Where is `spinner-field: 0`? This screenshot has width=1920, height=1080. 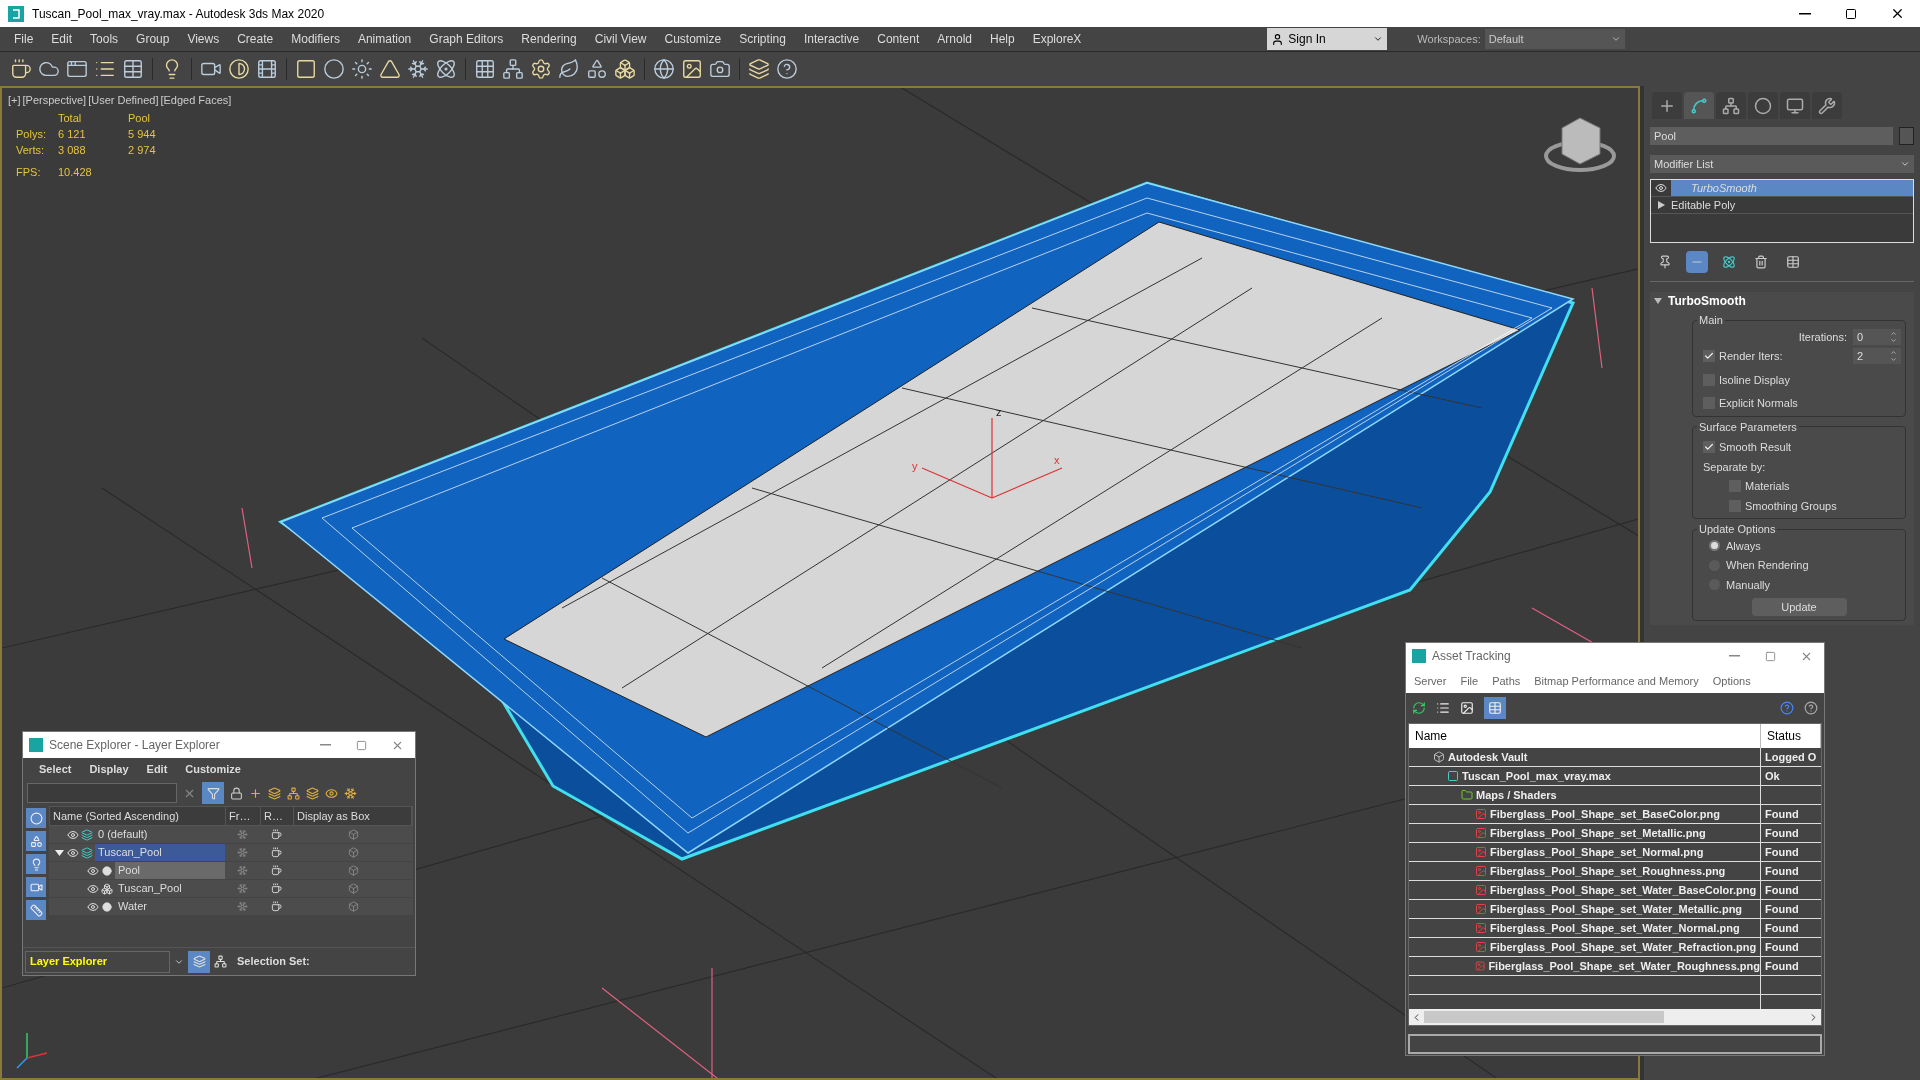
spinner-field: 0 is located at coordinates (1877, 336).